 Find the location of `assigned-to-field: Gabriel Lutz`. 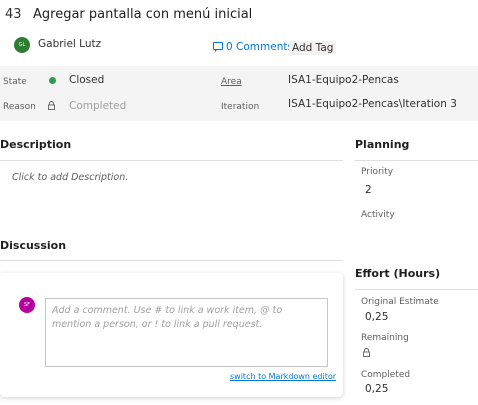

assigned-to-field: Gabriel Lutz is located at coordinates (69, 44).